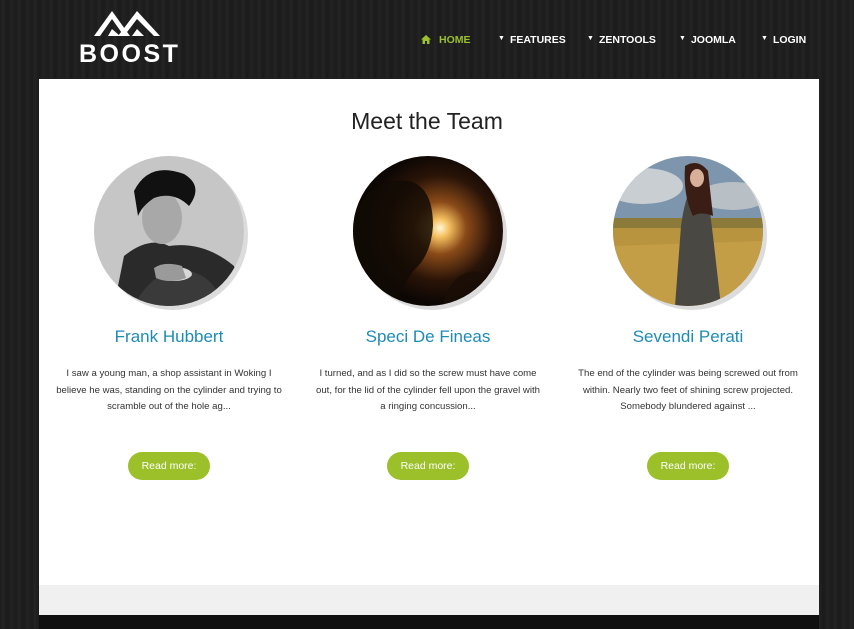  Describe the element at coordinates (455, 40) in the screenshot. I see `nav-label-home: HOME` at that location.